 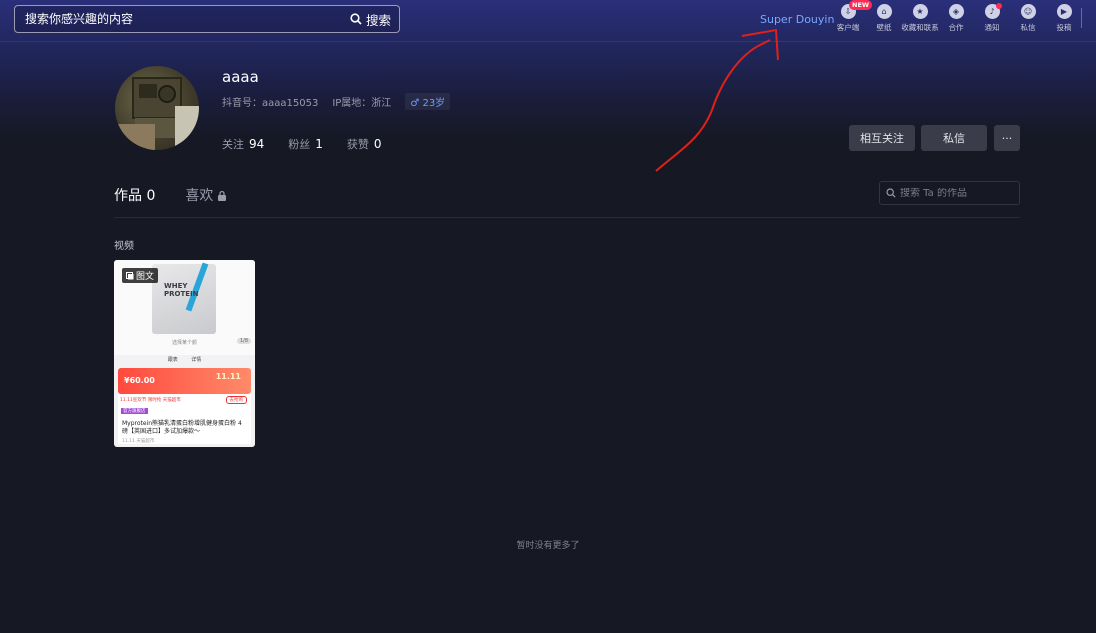 What do you see at coordinates (134, 411) in the screenshot?
I see `card-store-tag: 官方旗舰店` at bounding box center [134, 411].